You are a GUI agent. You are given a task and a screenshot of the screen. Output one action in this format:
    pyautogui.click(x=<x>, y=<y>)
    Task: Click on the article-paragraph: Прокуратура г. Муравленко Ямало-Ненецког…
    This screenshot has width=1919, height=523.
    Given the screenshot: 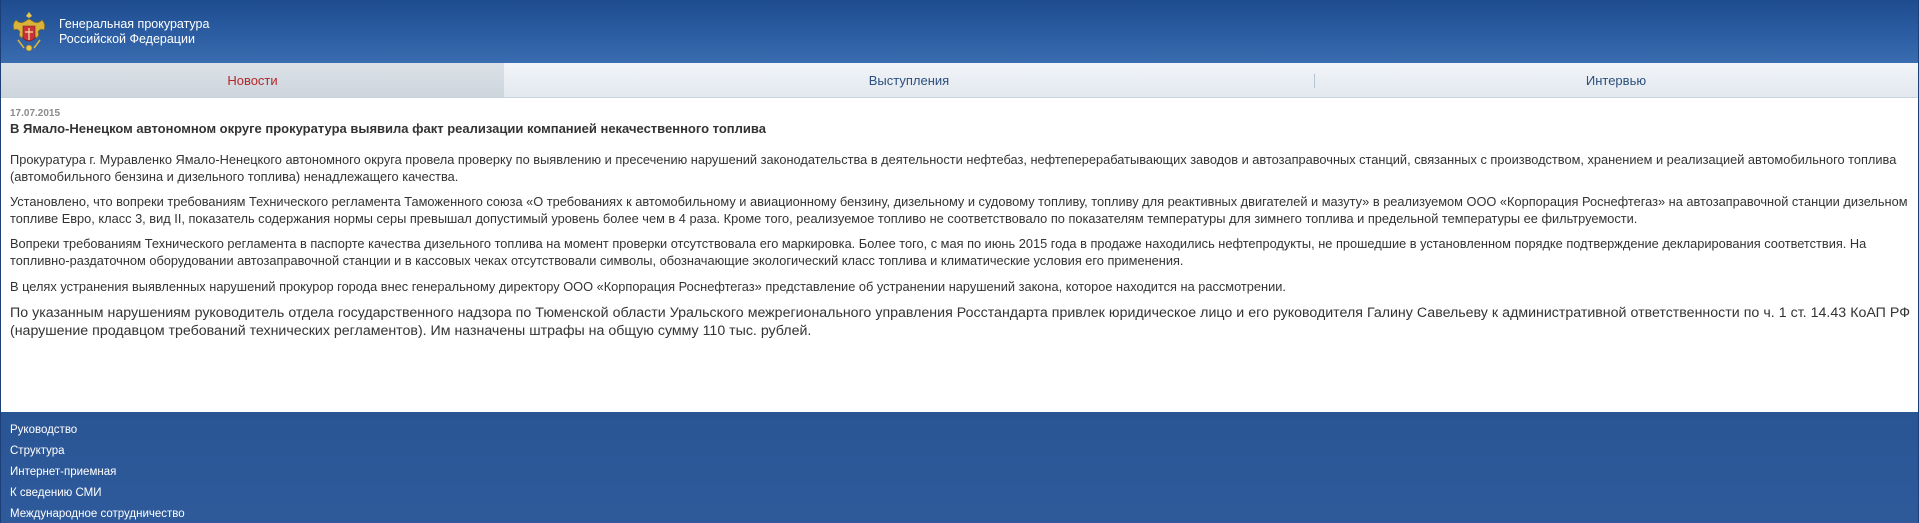 What is the action you would take?
    pyautogui.click(x=953, y=168)
    